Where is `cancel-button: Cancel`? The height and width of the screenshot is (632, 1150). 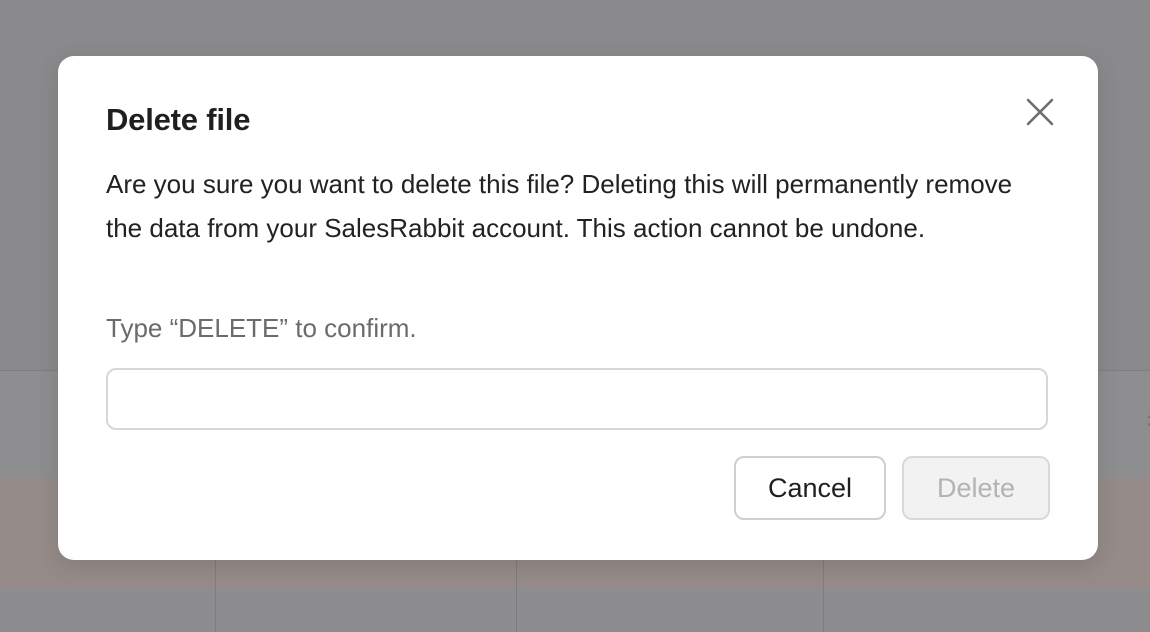
cancel-button: Cancel is located at coordinates (810, 488).